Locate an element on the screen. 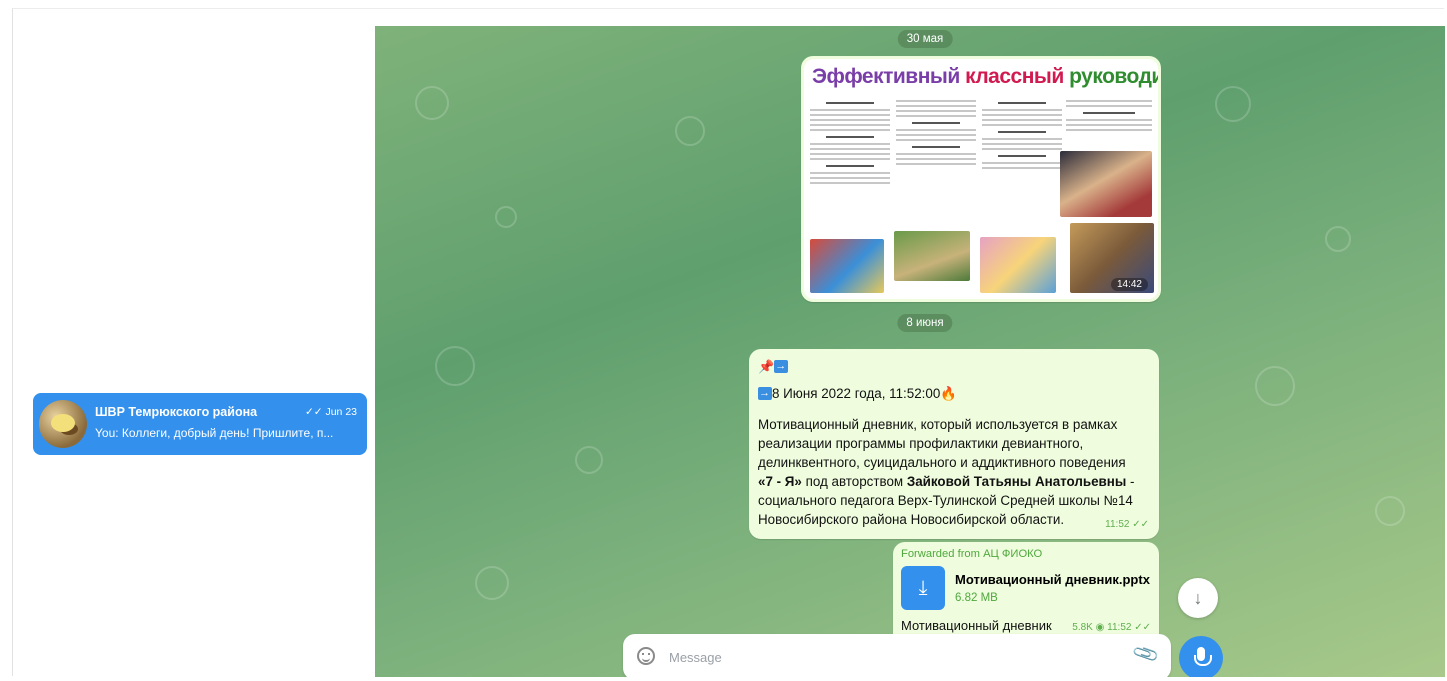 The image size is (1447, 681). pin-icon: 📌 is located at coordinates (766, 366).